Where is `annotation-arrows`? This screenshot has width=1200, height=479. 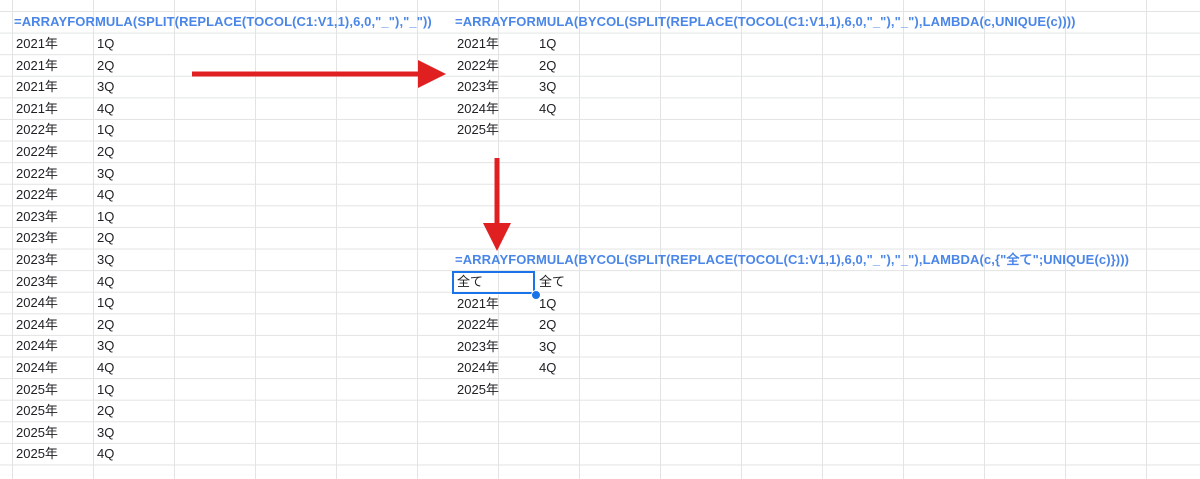
annotation-arrows is located at coordinates (351, 155).